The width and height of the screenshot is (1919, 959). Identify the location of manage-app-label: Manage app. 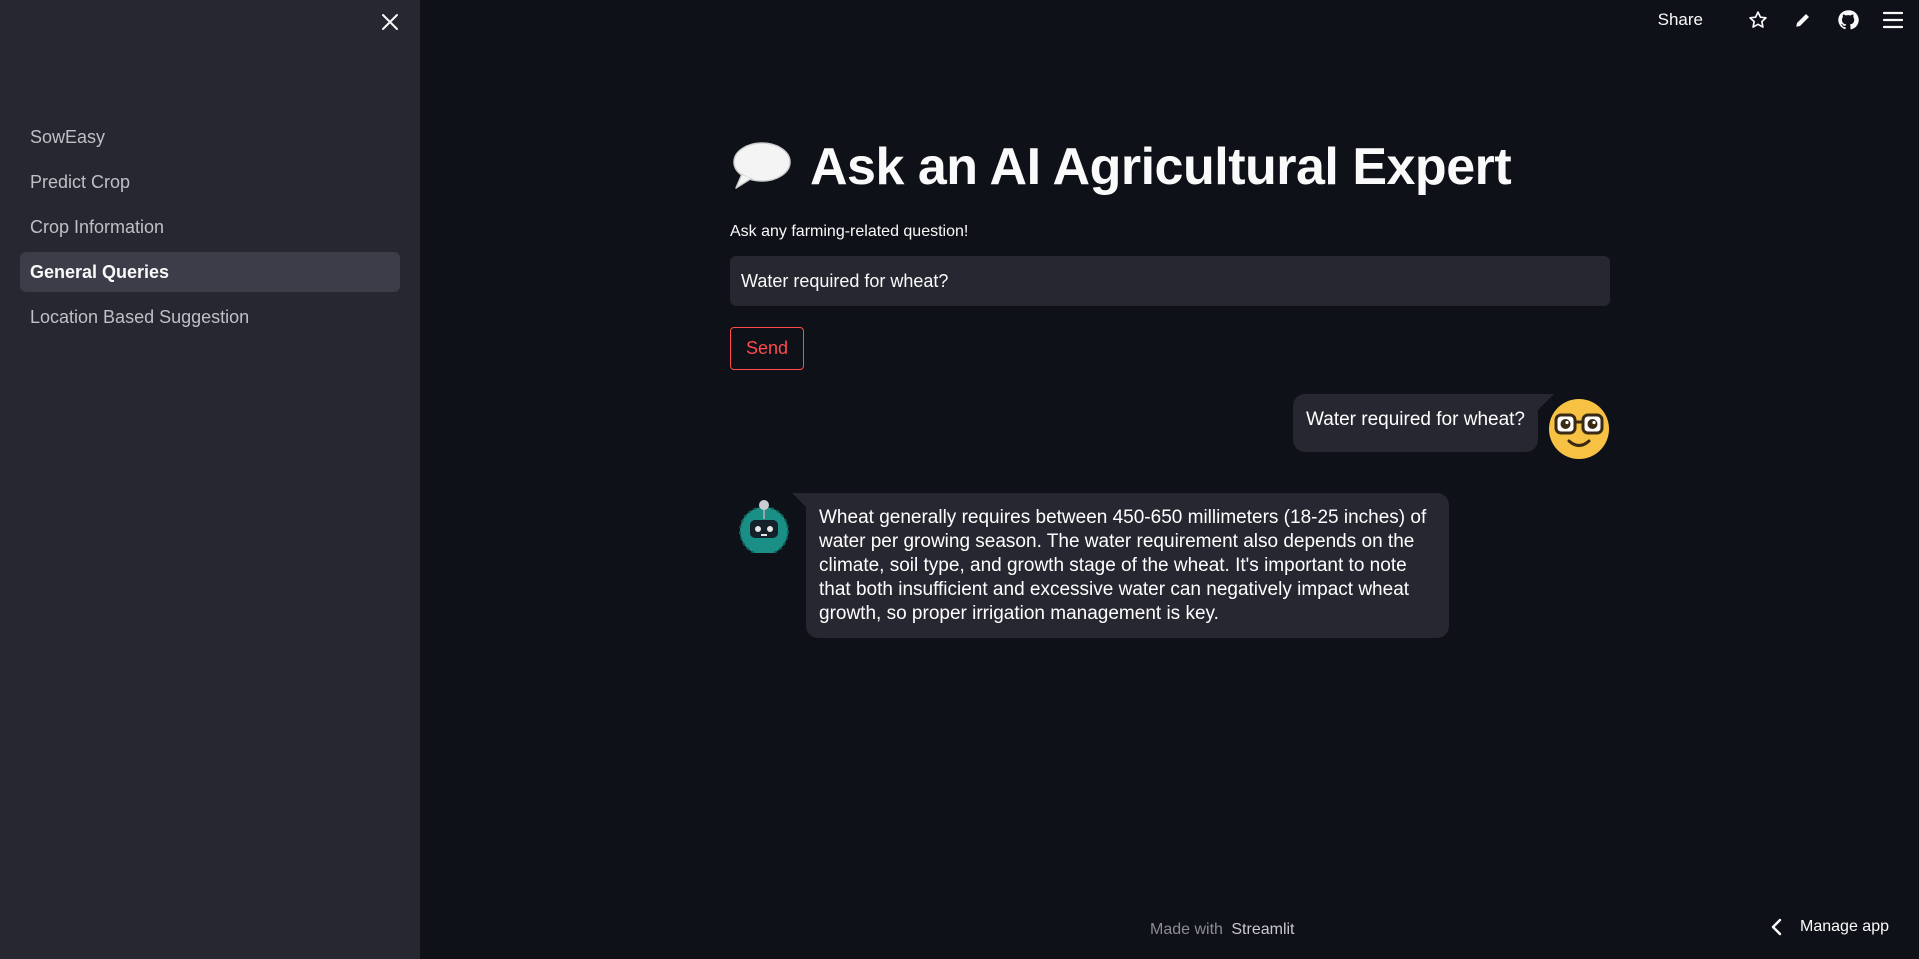
(1844, 926).